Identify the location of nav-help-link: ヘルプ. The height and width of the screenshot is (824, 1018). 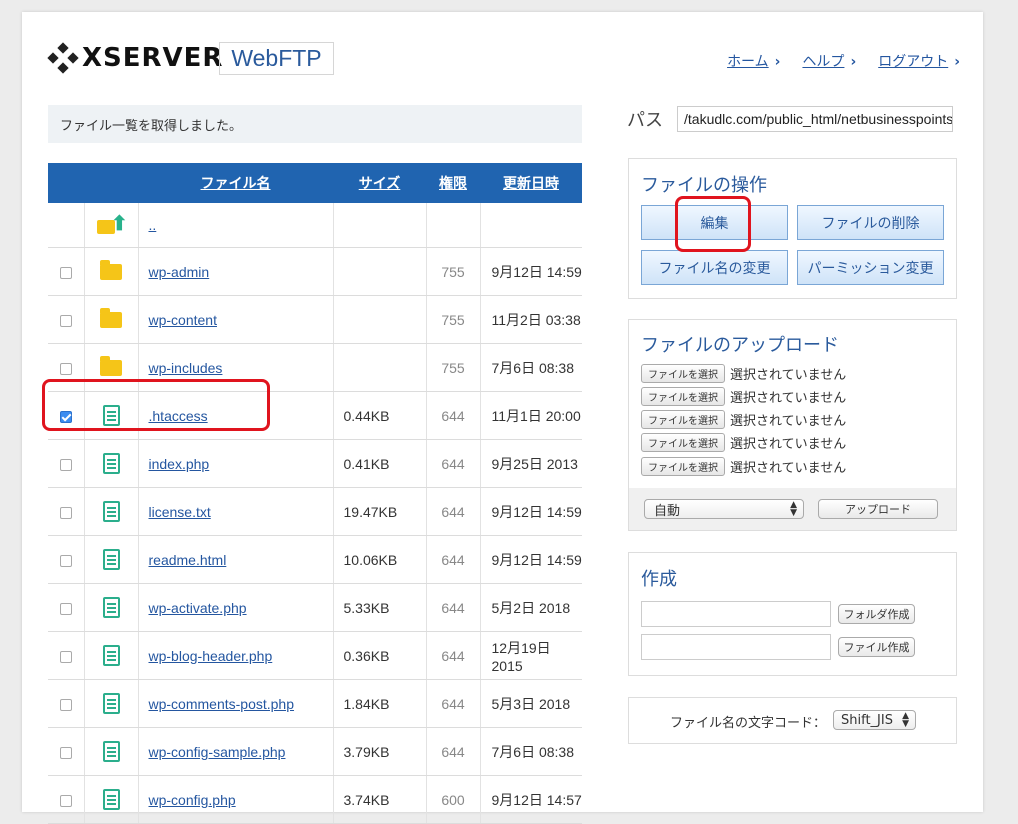
(823, 62).